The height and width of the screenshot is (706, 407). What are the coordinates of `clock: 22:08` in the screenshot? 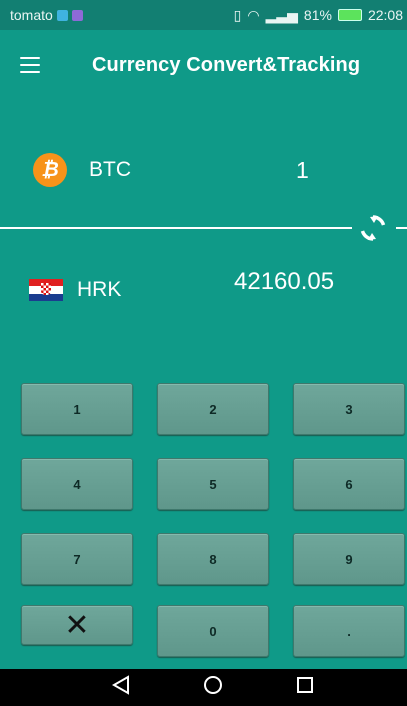 It's located at (385, 15).